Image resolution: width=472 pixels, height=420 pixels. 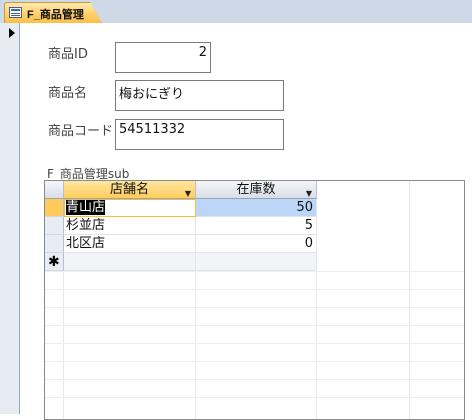 I want to click on product-name-field: 梅おにぎり, so click(x=199, y=95).